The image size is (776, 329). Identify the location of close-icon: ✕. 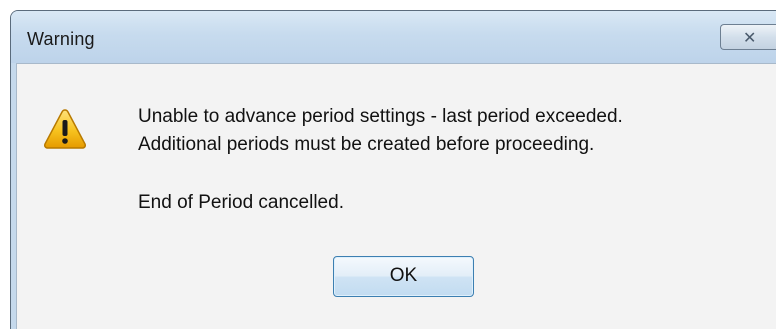
(750, 37).